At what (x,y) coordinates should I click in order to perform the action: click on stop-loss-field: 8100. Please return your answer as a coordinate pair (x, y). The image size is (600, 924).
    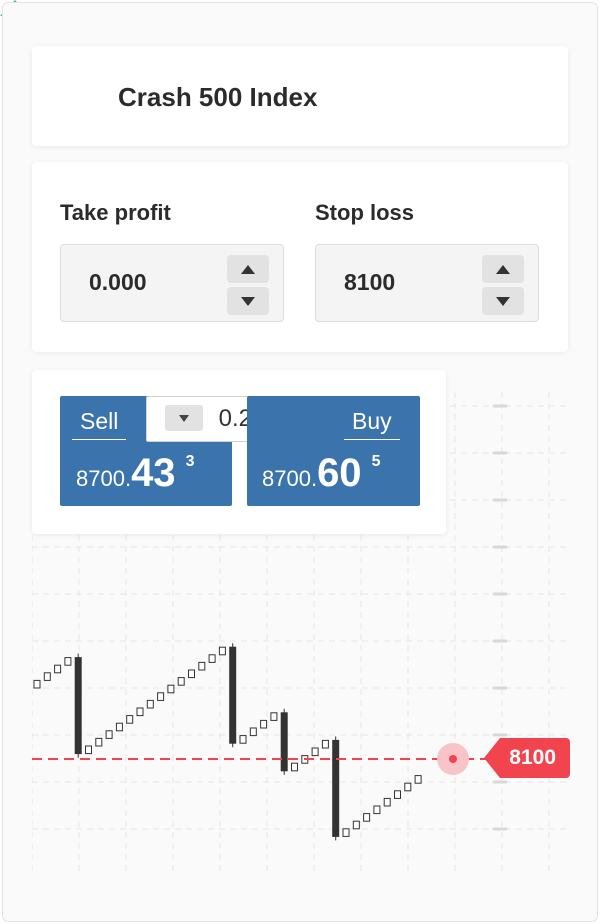
    Looking at the image, I should click on (427, 283).